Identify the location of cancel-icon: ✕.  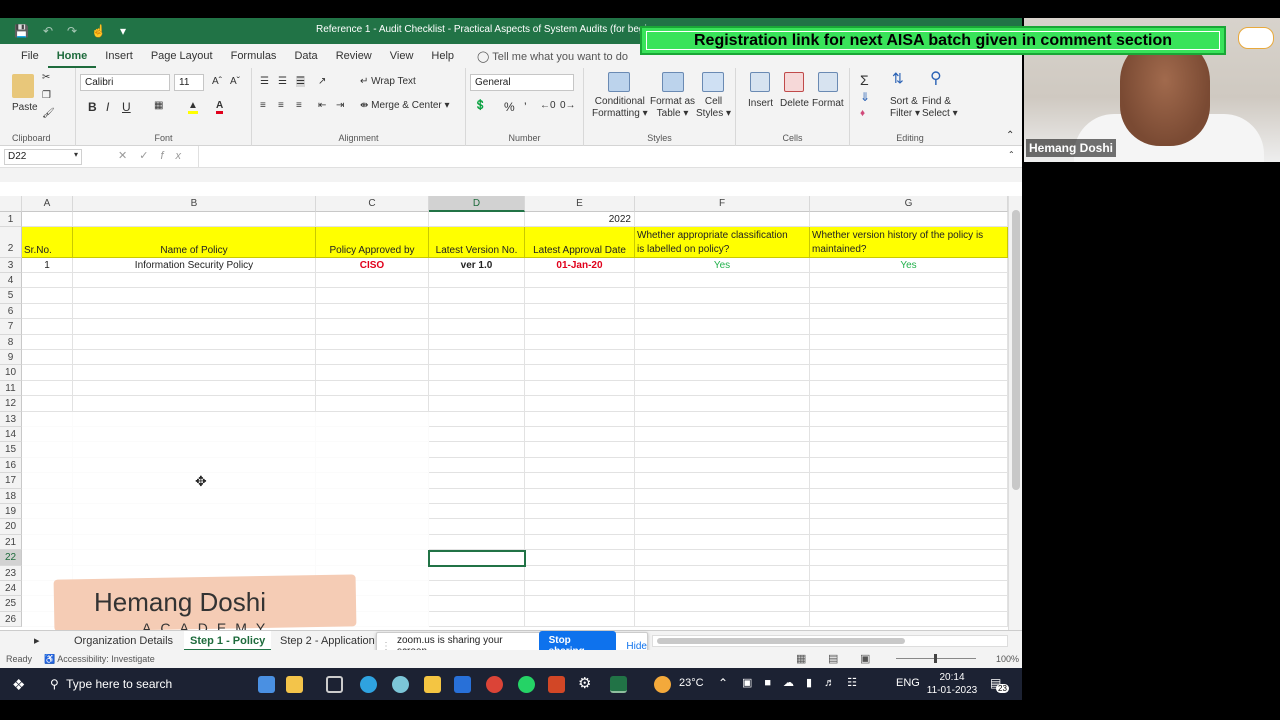
(128, 156).